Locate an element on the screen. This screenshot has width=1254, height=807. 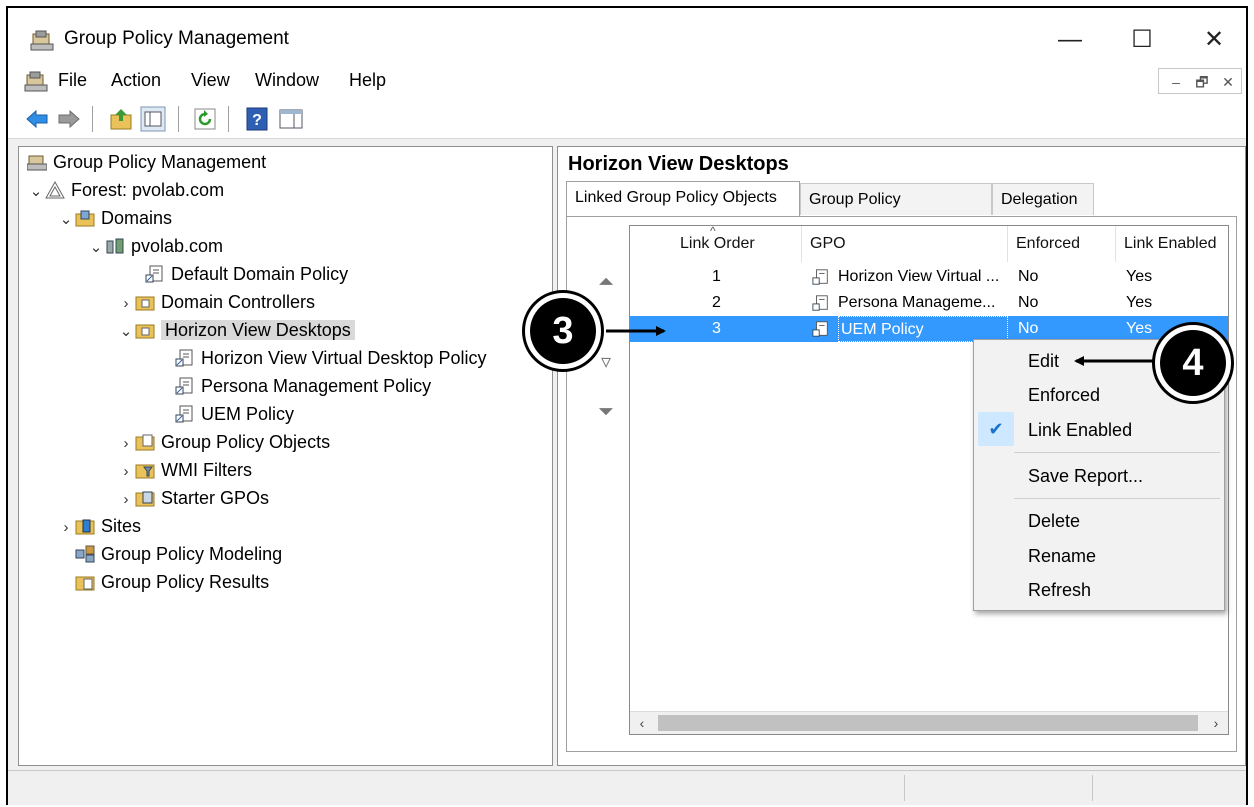
callout-number: 4 is located at coordinates (1193, 363).